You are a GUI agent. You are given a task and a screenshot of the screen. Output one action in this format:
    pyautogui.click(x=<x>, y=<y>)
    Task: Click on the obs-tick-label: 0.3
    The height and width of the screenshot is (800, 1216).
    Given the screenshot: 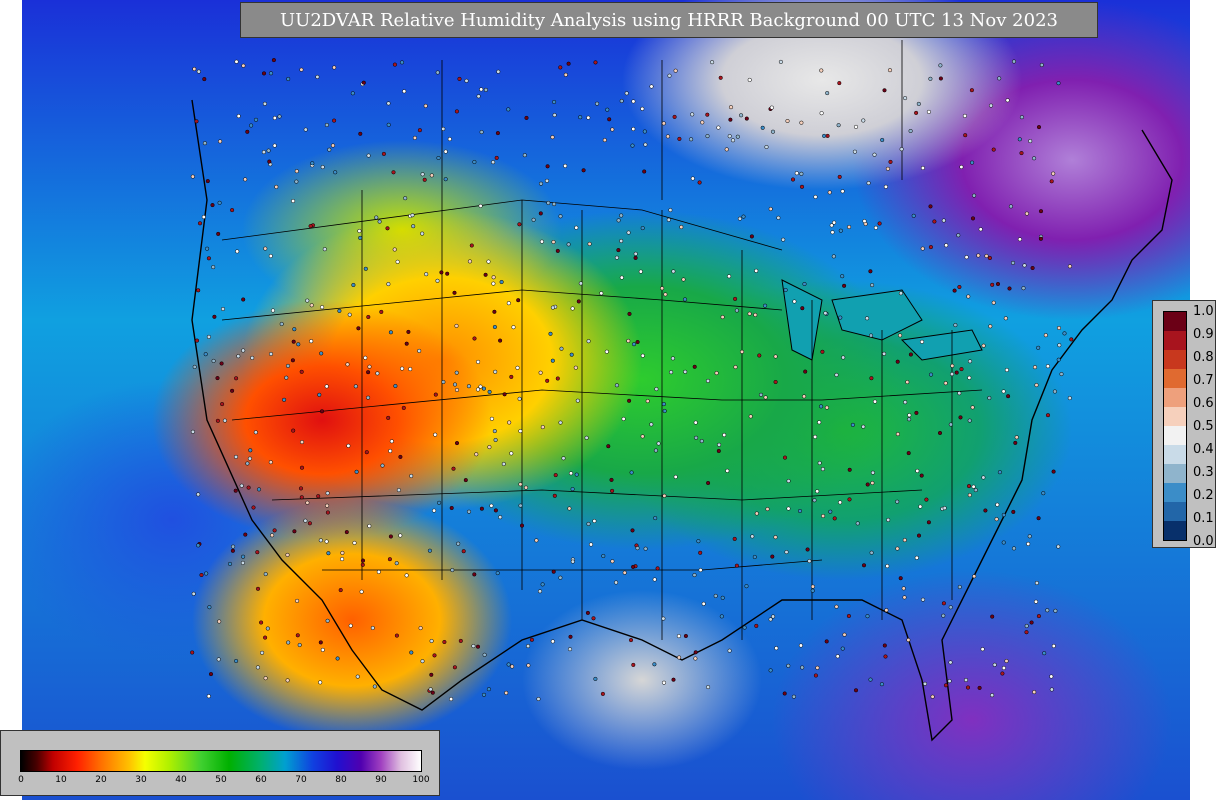 What is the action you would take?
    pyautogui.click(x=1203, y=472)
    